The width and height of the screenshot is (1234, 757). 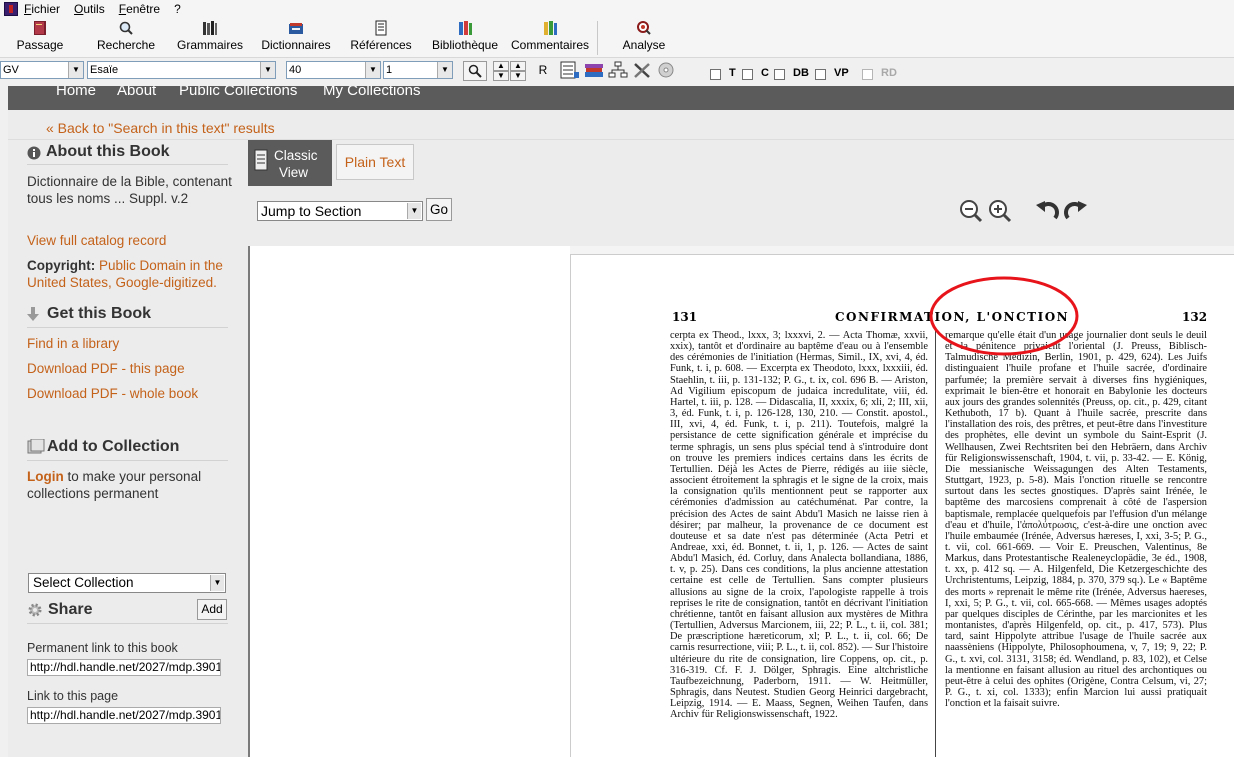 I want to click on login-link: Login, so click(x=45, y=476).